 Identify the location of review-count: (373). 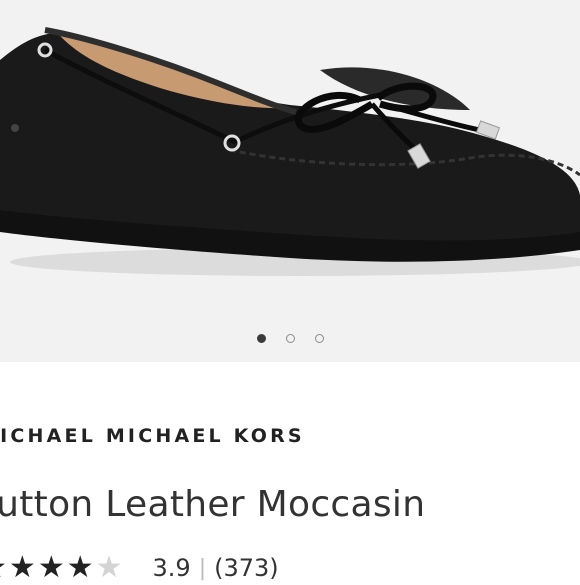
(246, 568).